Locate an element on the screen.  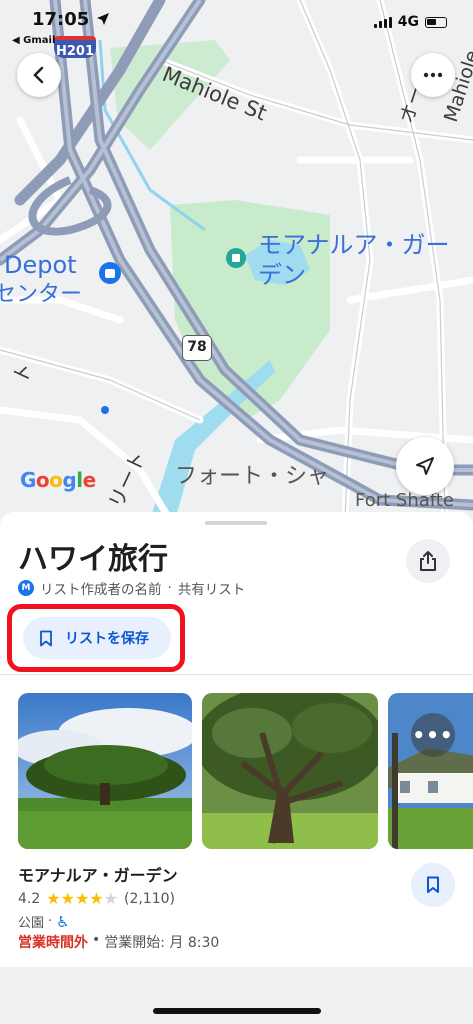
save-place-button is located at coordinates (433, 885).